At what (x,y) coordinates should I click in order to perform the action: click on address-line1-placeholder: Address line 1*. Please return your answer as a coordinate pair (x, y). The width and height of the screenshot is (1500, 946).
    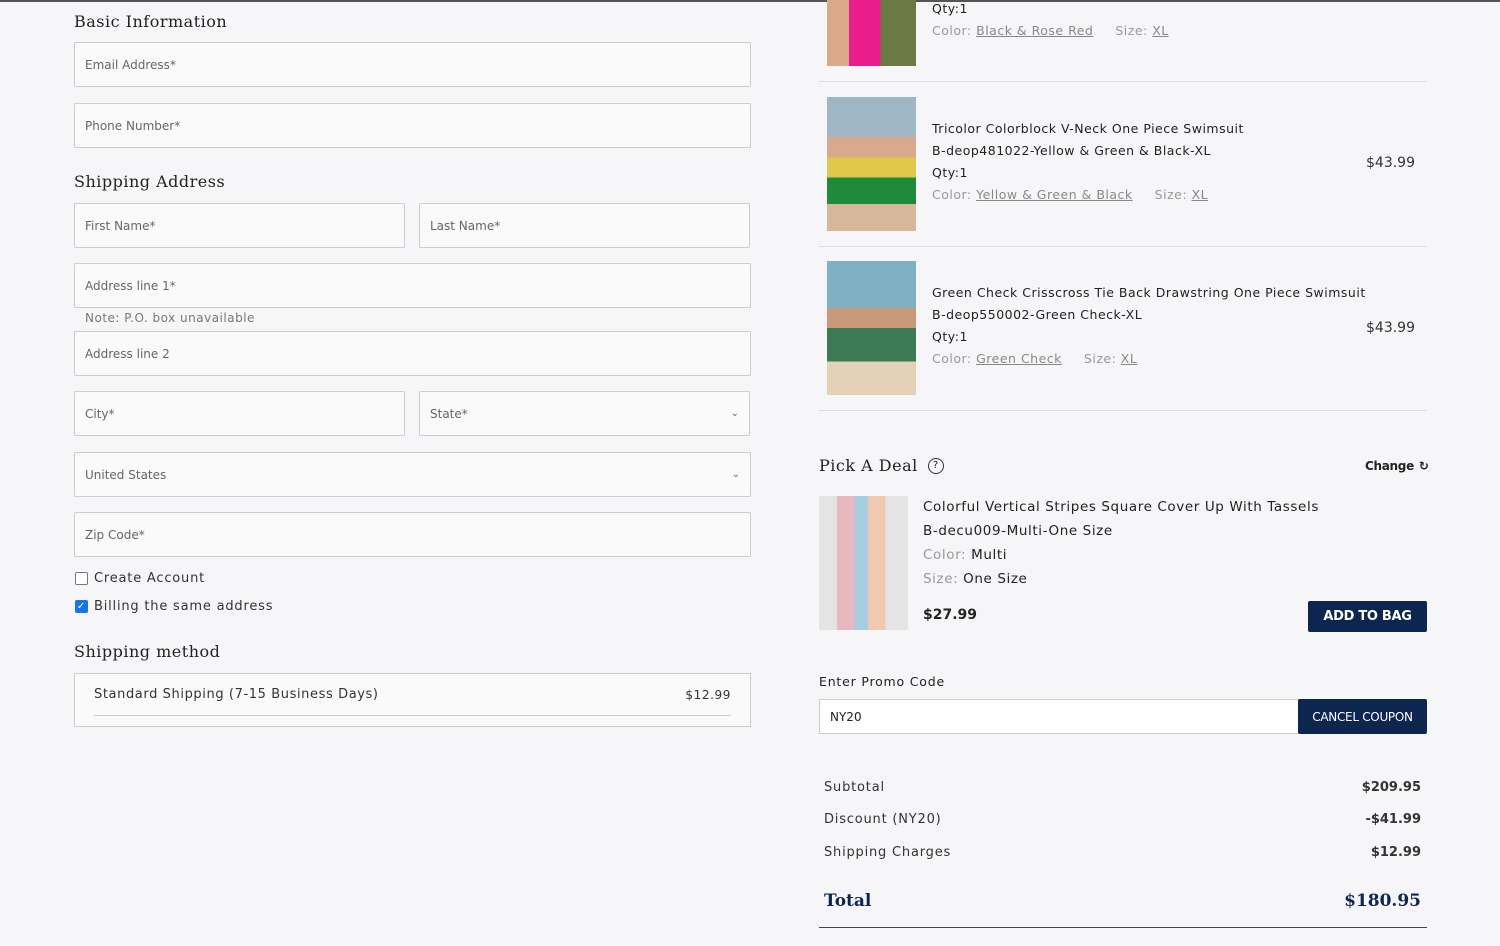
    Looking at the image, I should click on (130, 285).